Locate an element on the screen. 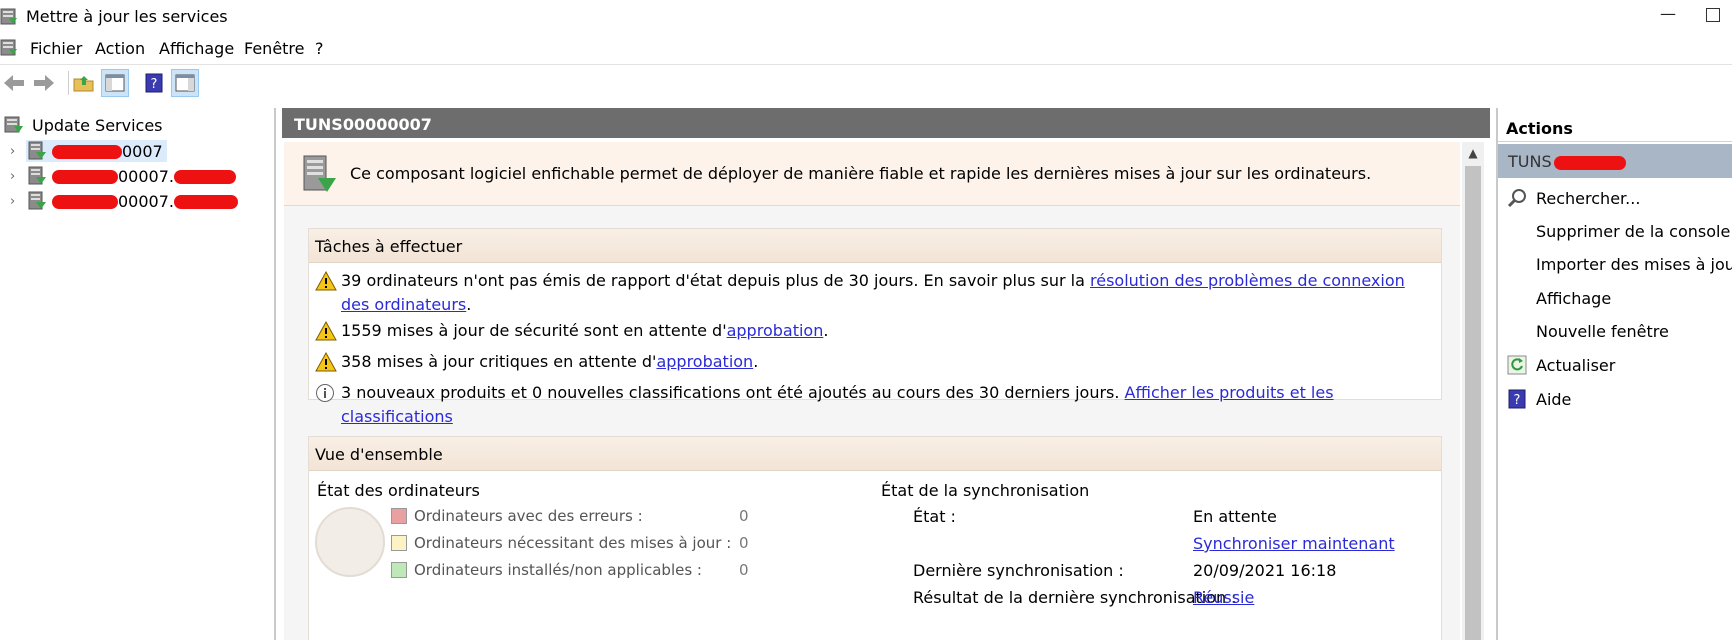  menu-fichier: Fichier is located at coordinates (56, 48).